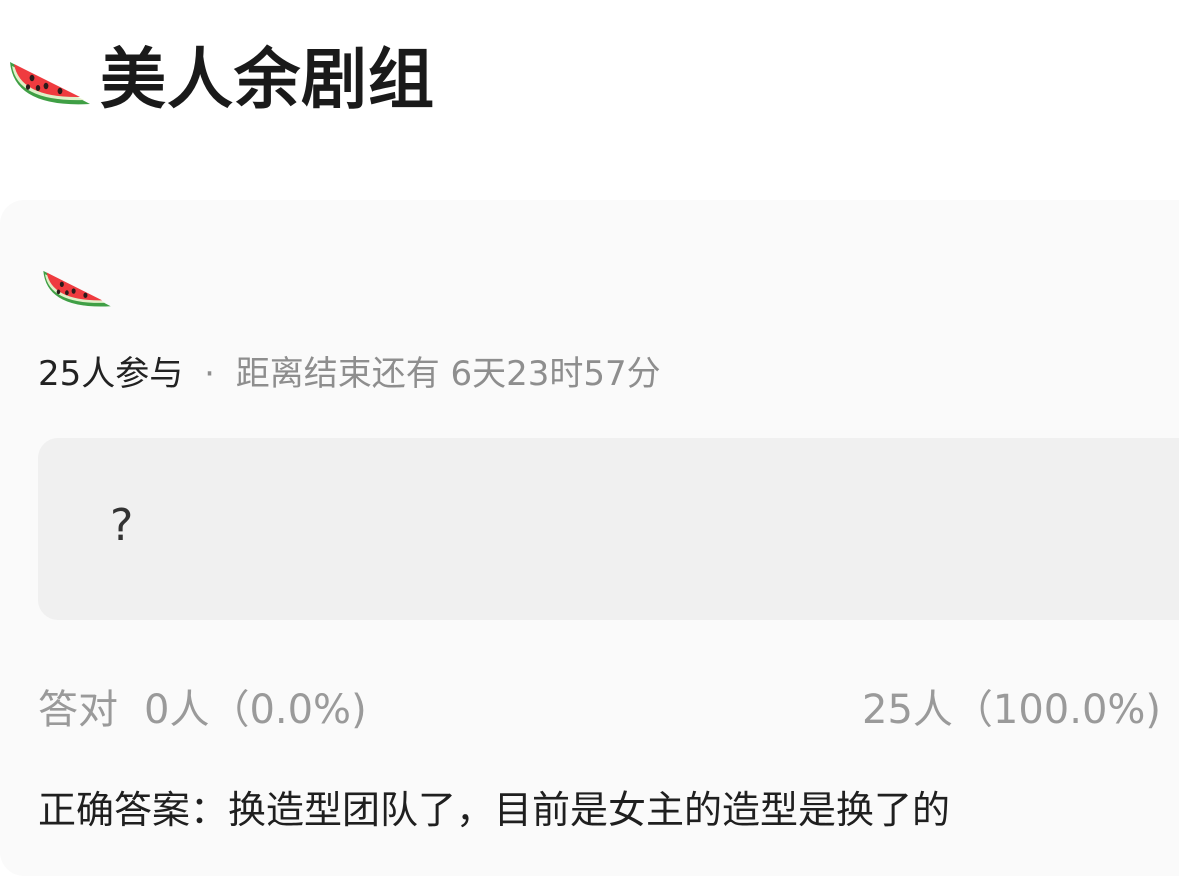  What do you see at coordinates (267, 79) in the screenshot?
I see `page-title: 美人余剧组` at bounding box center [267, 79].